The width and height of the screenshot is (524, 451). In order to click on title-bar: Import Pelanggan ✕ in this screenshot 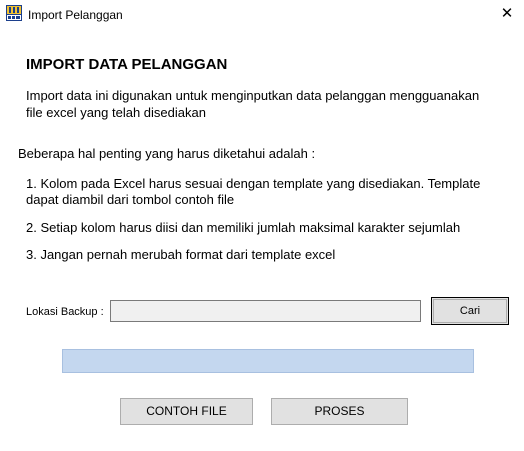, I will do `click(262, 15)`.